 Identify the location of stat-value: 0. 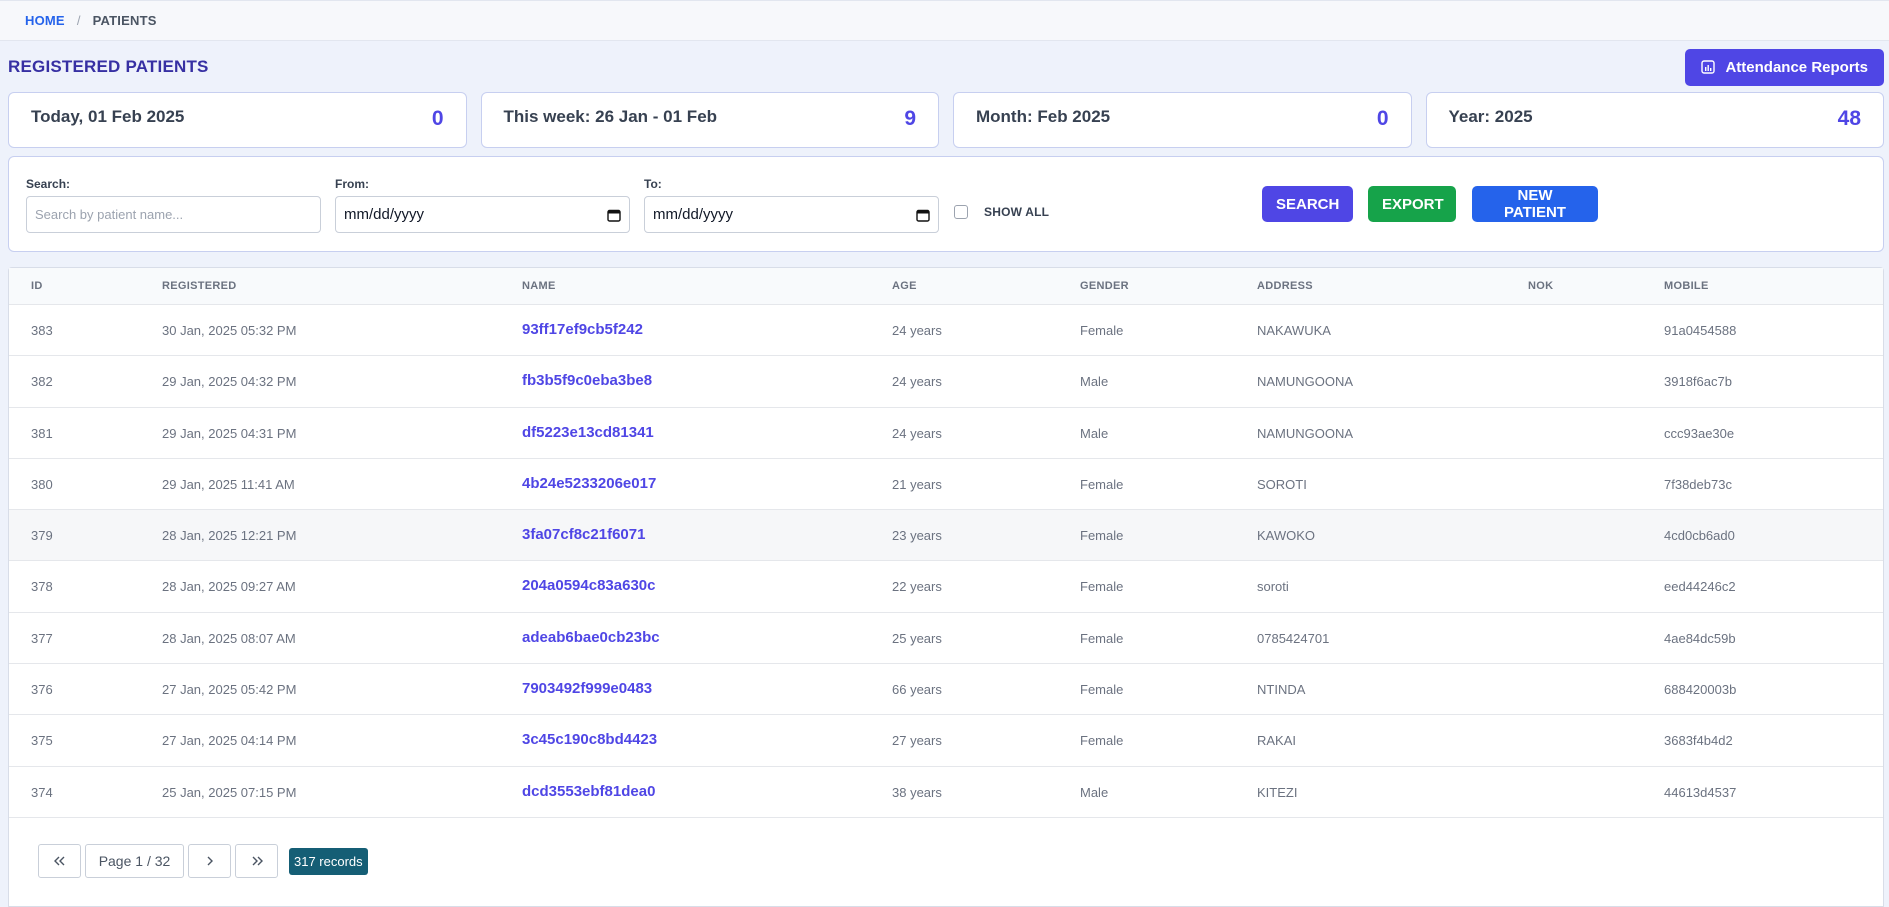
(437, 118).